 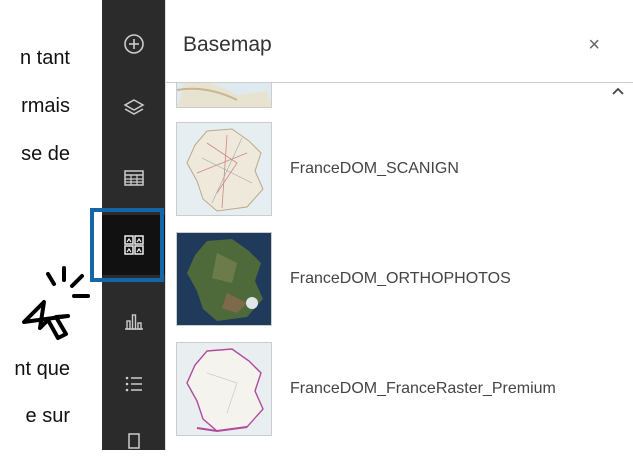 I want to click on widget-sidebar, so click(x=127, y=225).